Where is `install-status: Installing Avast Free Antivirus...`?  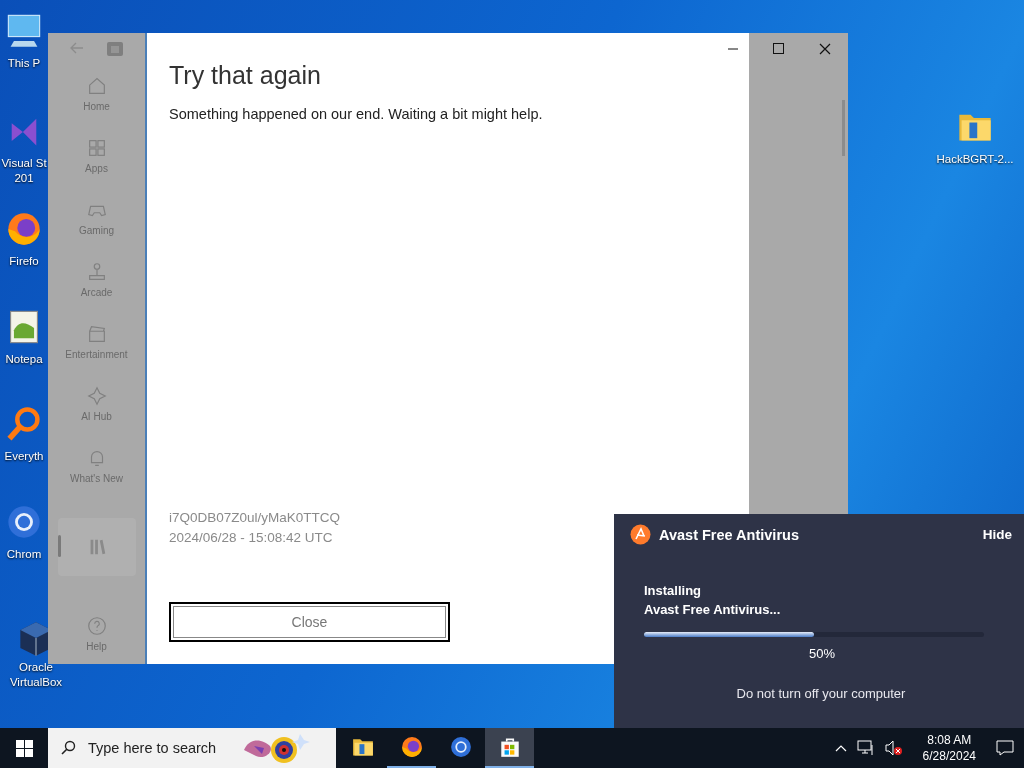
install-status: Installing Avast Free Antivirus... is located at coordinates (713, 600).